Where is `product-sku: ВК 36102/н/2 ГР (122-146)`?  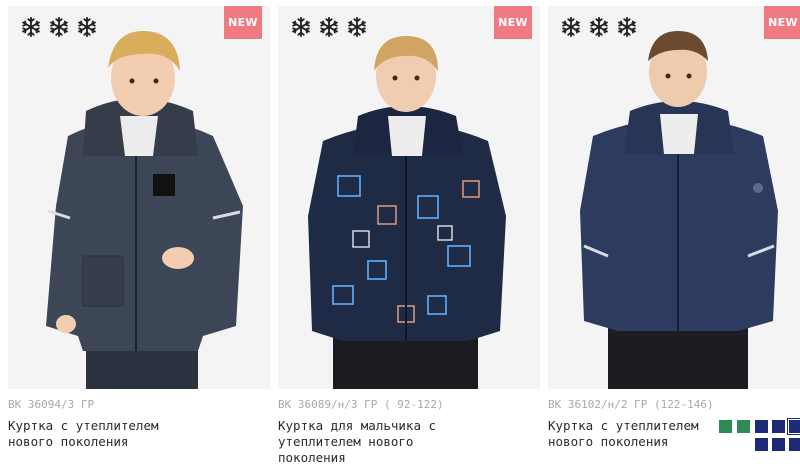 product-sku: ВК 36102/н/2 ГР (122-146) is located at coordinates (631, 404).